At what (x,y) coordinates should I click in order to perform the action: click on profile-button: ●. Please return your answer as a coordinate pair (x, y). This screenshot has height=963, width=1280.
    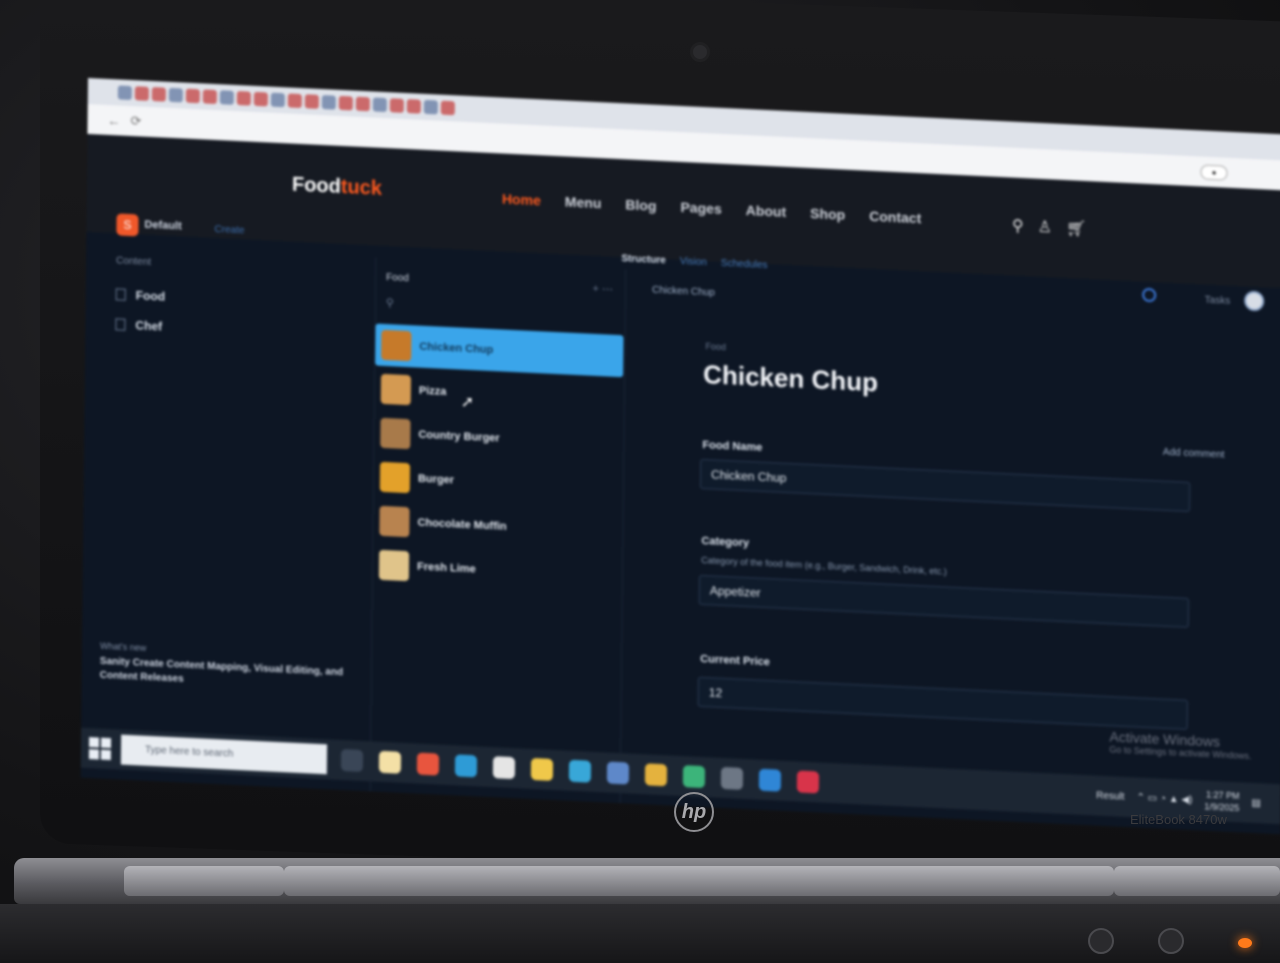
    Looking at the image, I should click on (1214, 172).